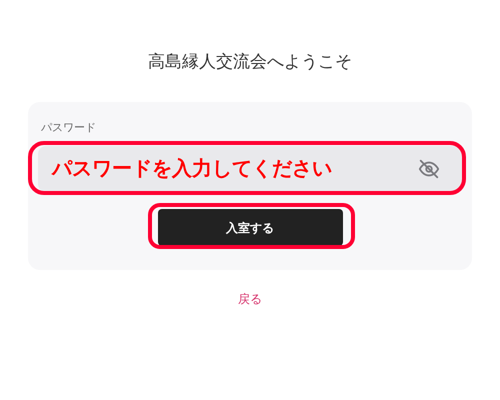  What do you see at coordinates (250, 299) in the screenshot?
I see `back-link: 戻る` at bounding box center [250, 299].